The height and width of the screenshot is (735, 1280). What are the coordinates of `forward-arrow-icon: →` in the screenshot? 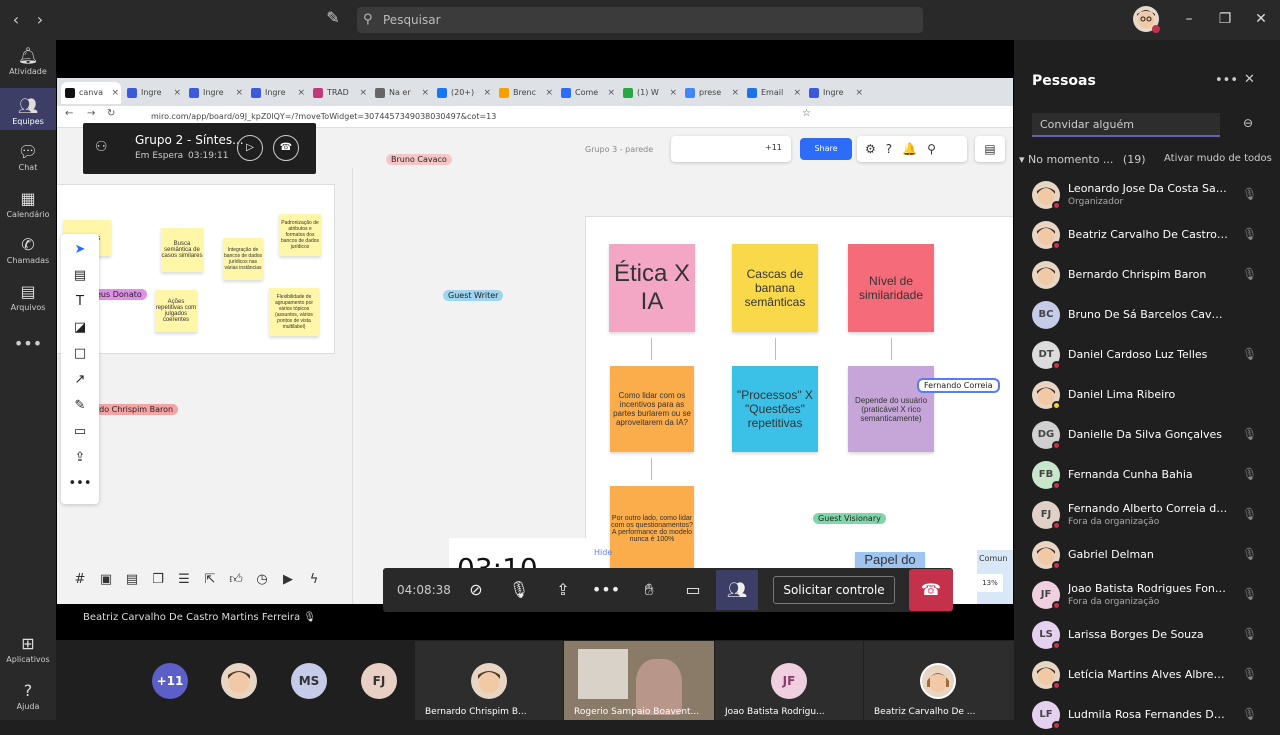 It's located at (91, 113).